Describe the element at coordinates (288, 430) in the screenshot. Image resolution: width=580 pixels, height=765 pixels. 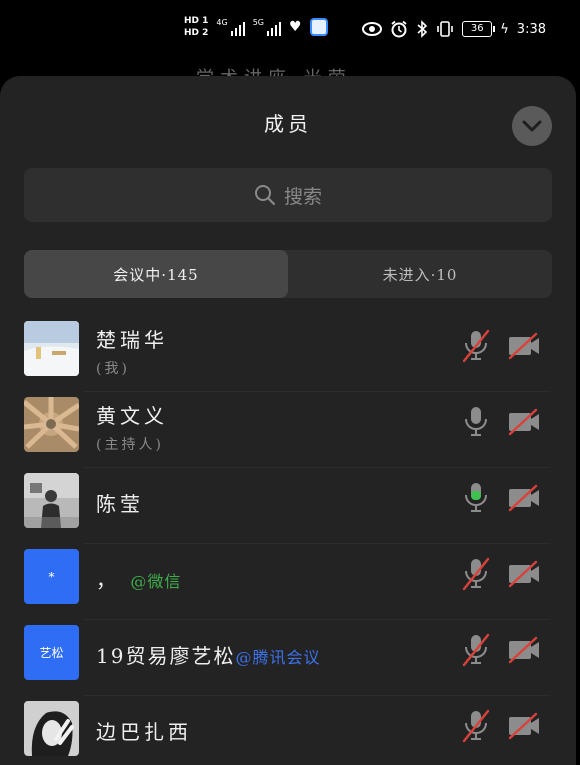
I see `list-item: 黄文义 (主持人)` at that location.